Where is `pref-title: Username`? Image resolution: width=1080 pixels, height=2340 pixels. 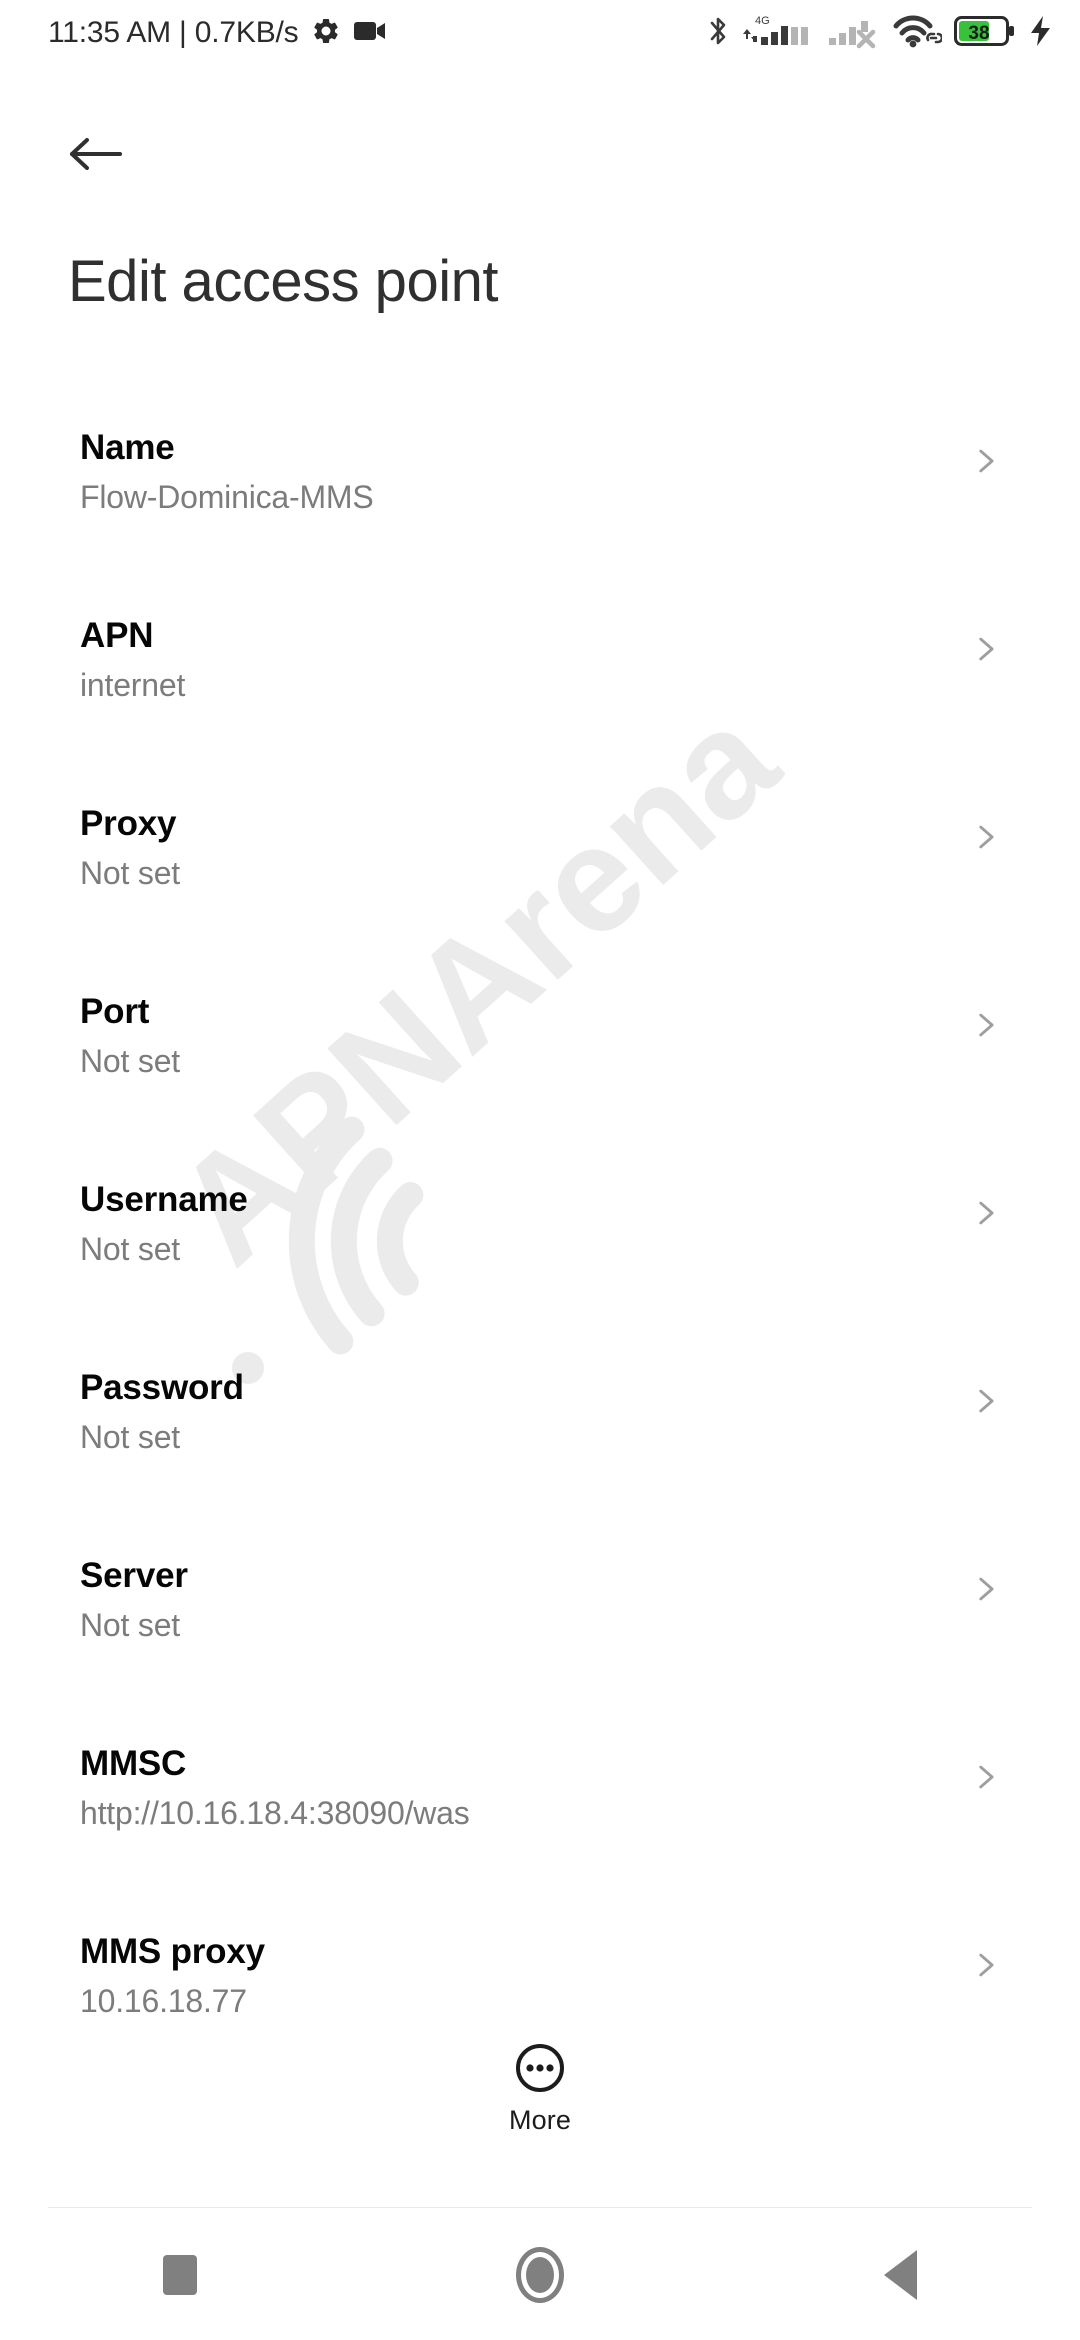 pref-title: Username is located at coordinates (164, 1199).